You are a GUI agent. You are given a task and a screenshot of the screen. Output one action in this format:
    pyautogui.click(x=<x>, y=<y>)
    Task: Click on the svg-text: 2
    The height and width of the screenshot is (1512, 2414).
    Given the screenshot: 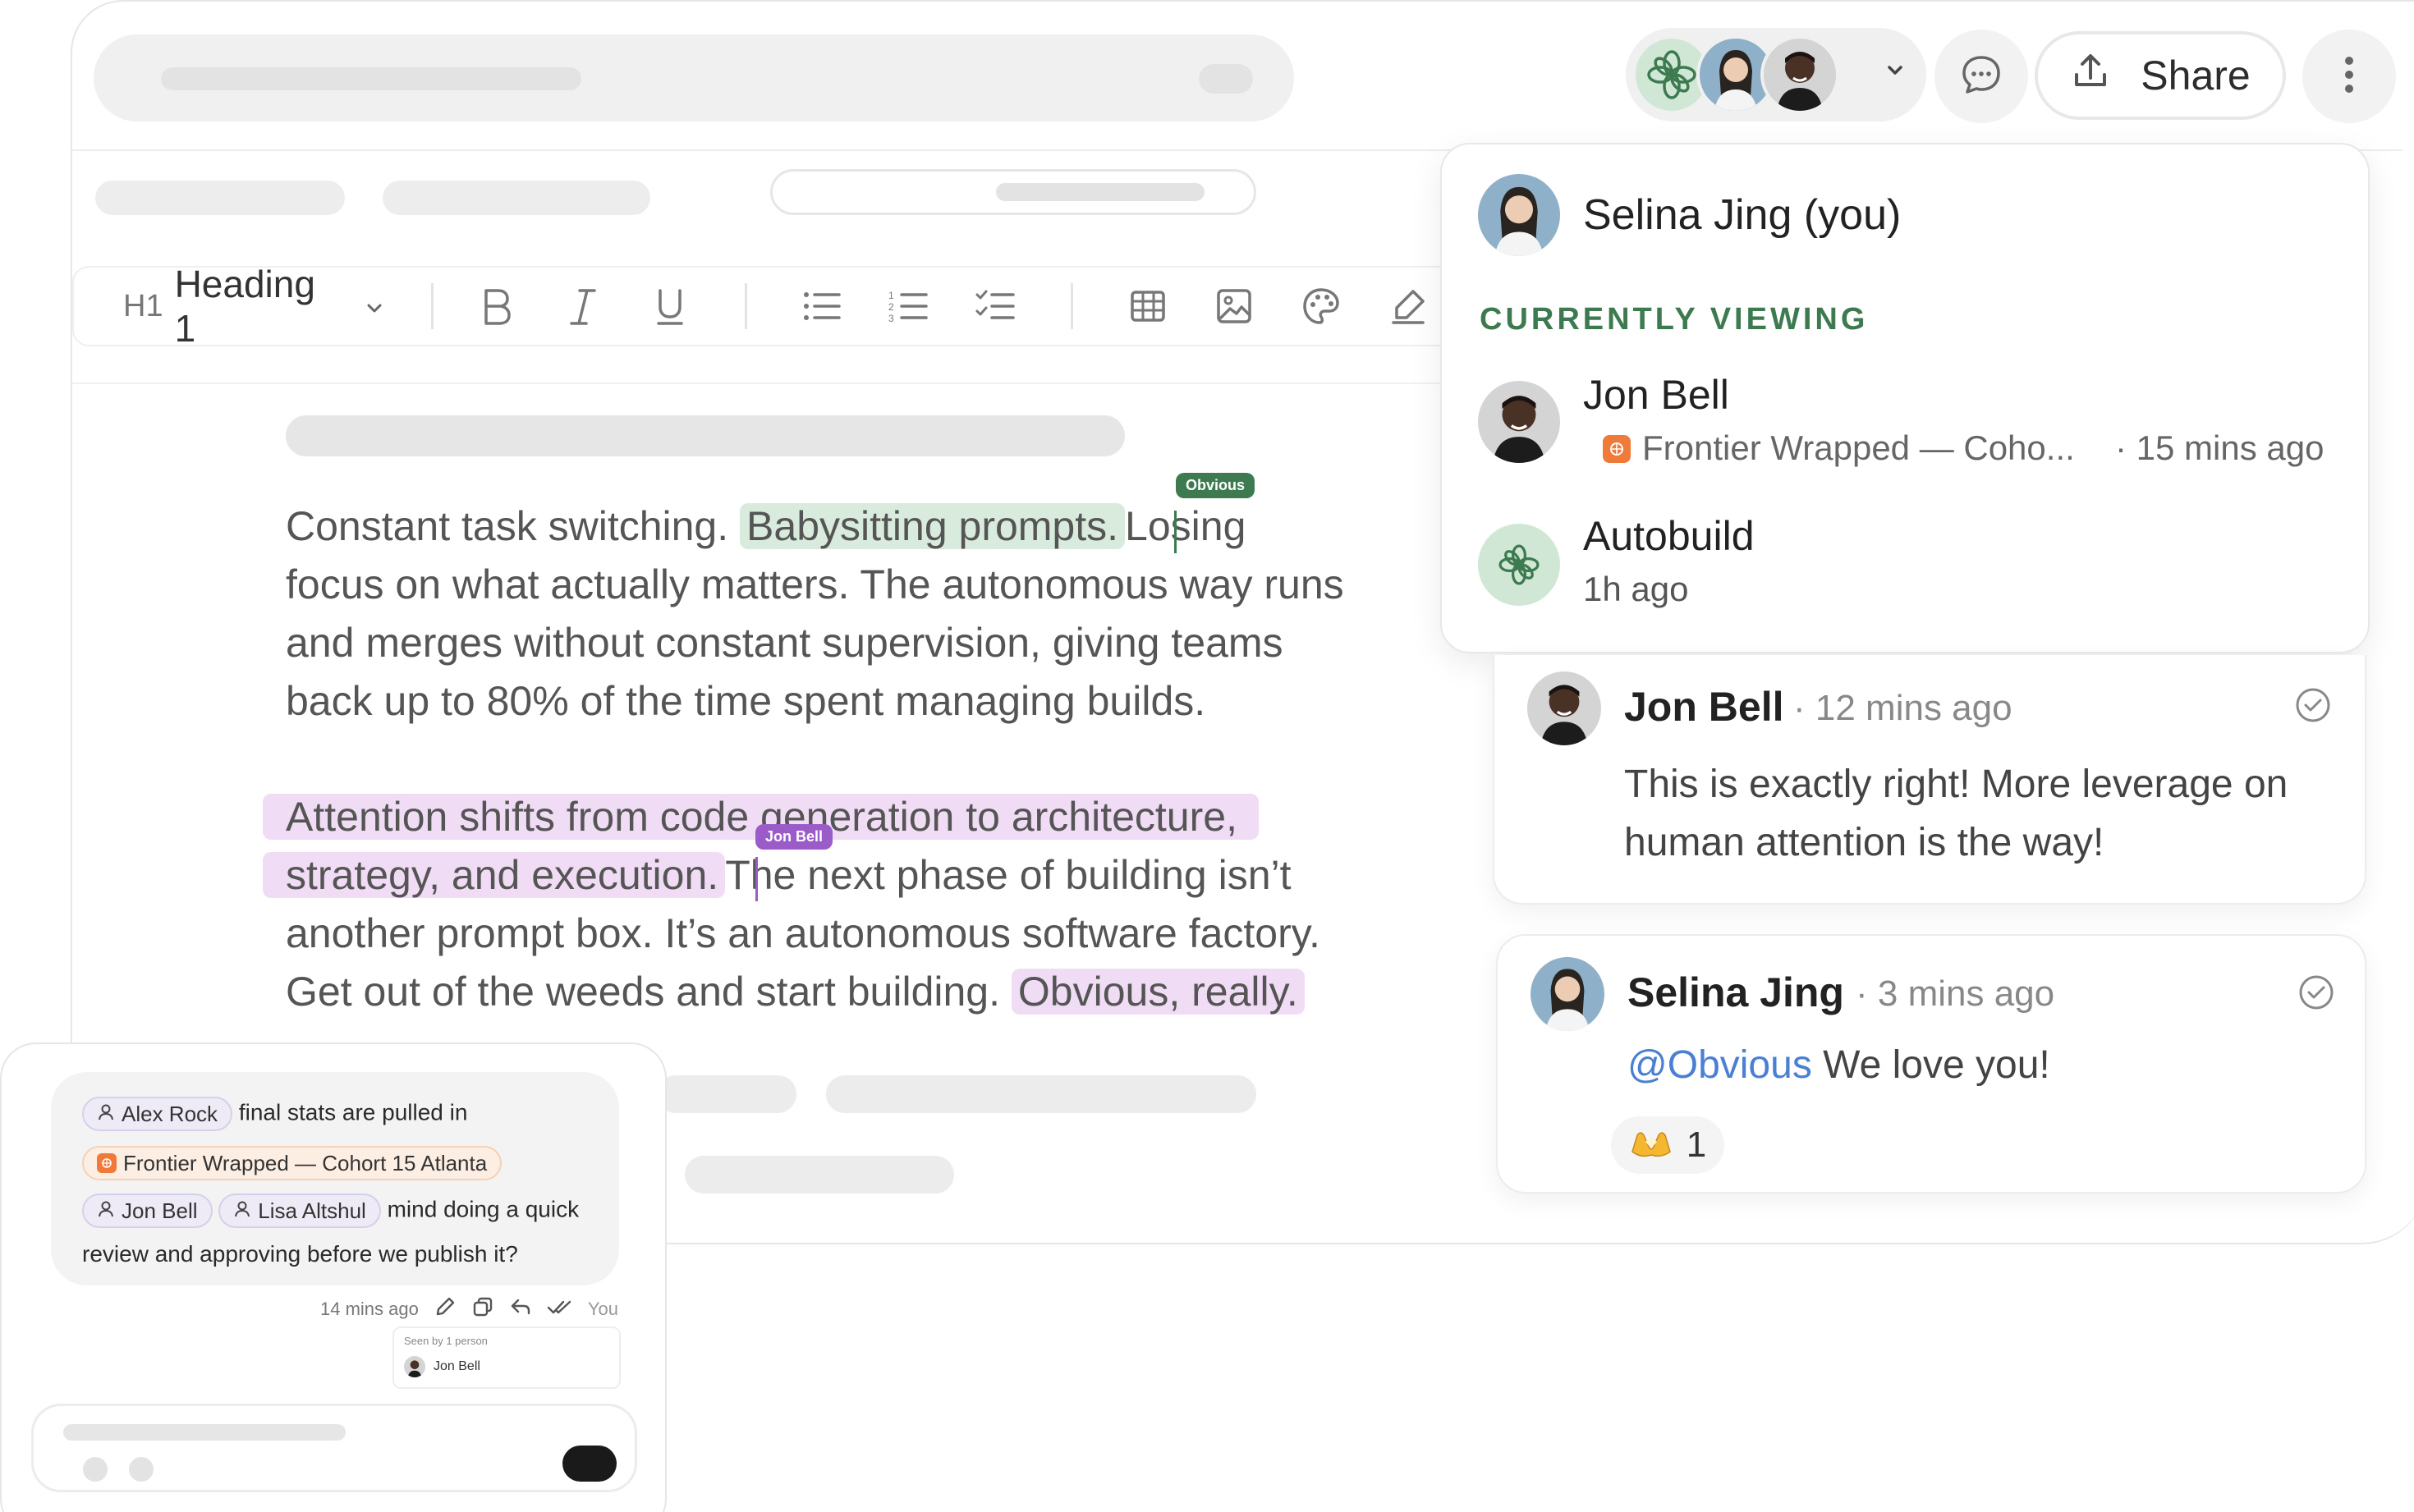 What is the action you would take?
    pyautogui.click(x=891, y=307)
    